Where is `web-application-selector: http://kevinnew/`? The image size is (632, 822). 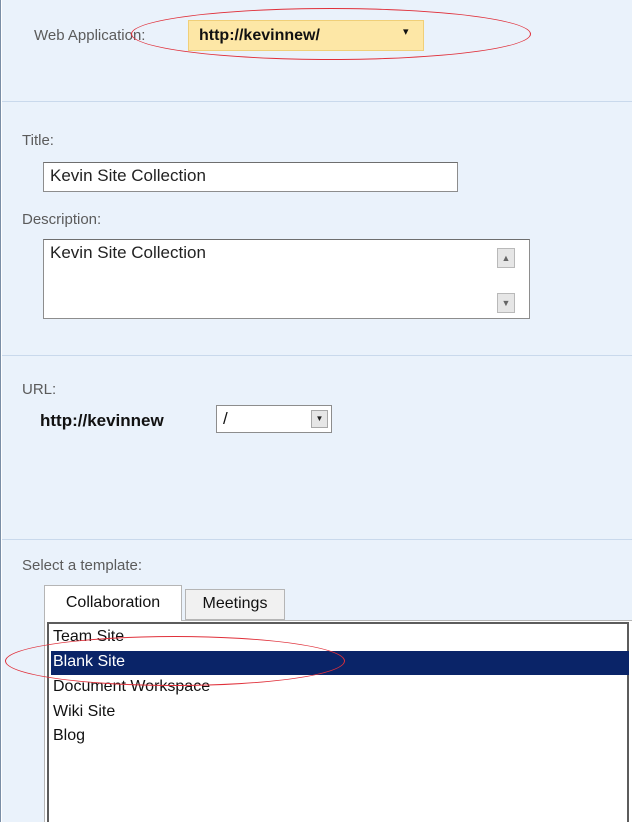
web-application-selector: http://kevinnew/ is located at coordinates (306, 35).